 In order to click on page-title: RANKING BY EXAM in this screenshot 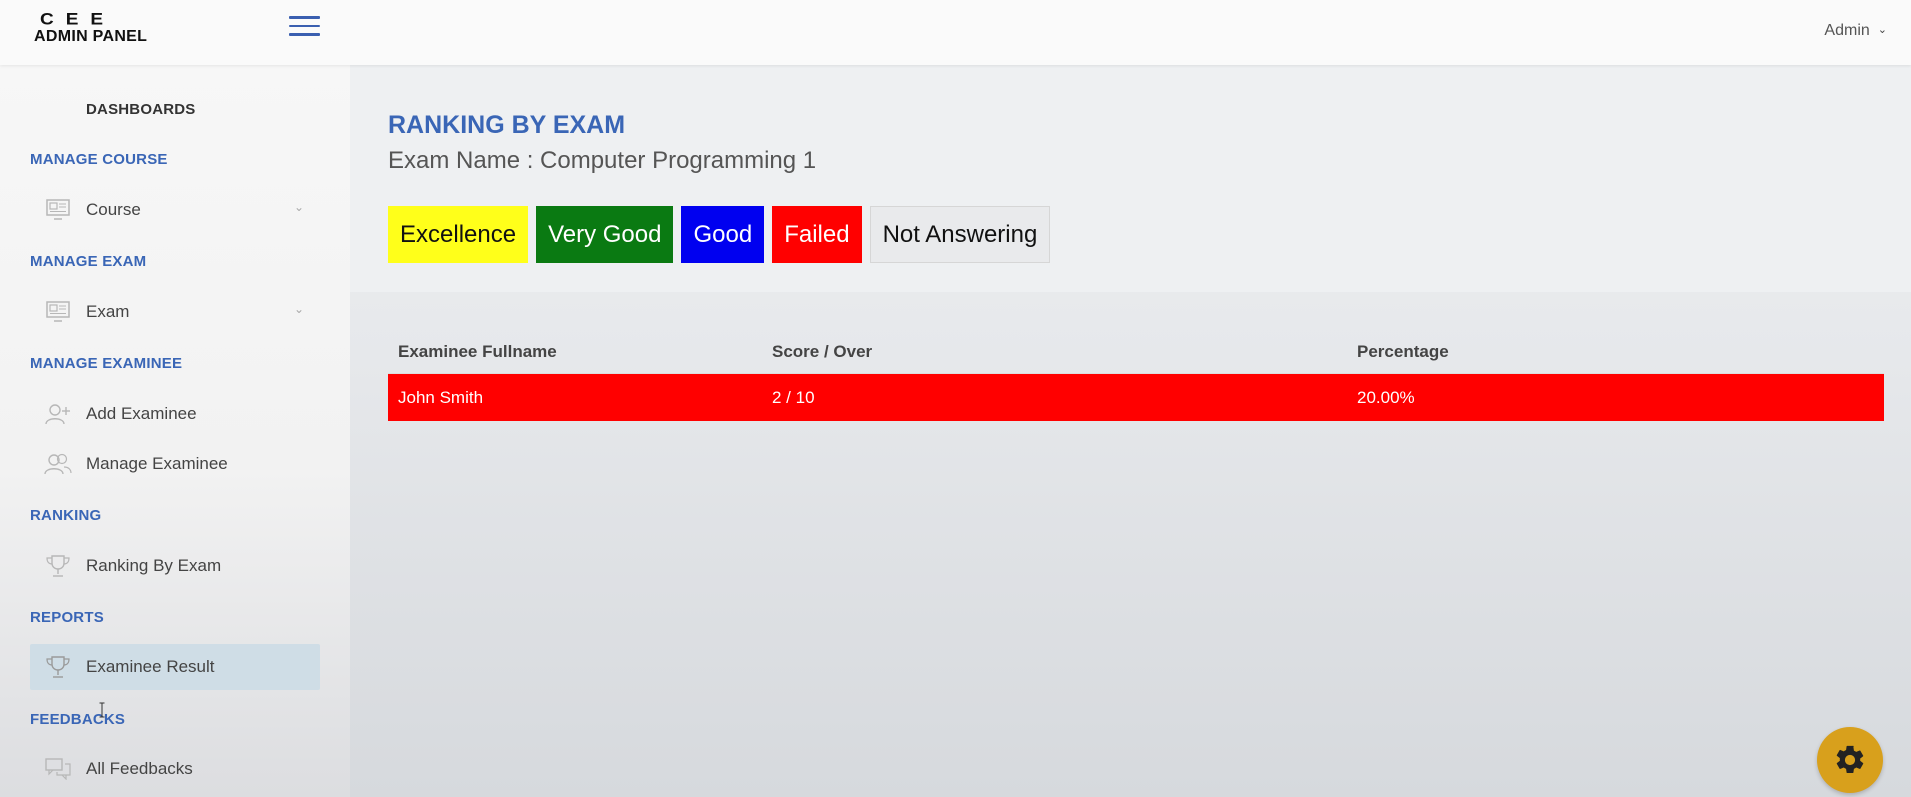, I will do `click(507, 125)`.